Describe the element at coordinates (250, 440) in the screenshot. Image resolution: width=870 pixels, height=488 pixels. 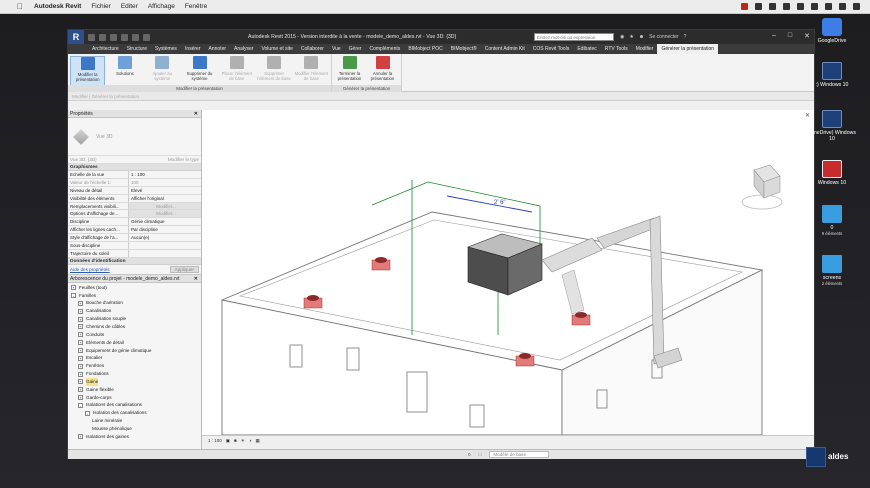
I see `shadow-icon: ◑` at that location.